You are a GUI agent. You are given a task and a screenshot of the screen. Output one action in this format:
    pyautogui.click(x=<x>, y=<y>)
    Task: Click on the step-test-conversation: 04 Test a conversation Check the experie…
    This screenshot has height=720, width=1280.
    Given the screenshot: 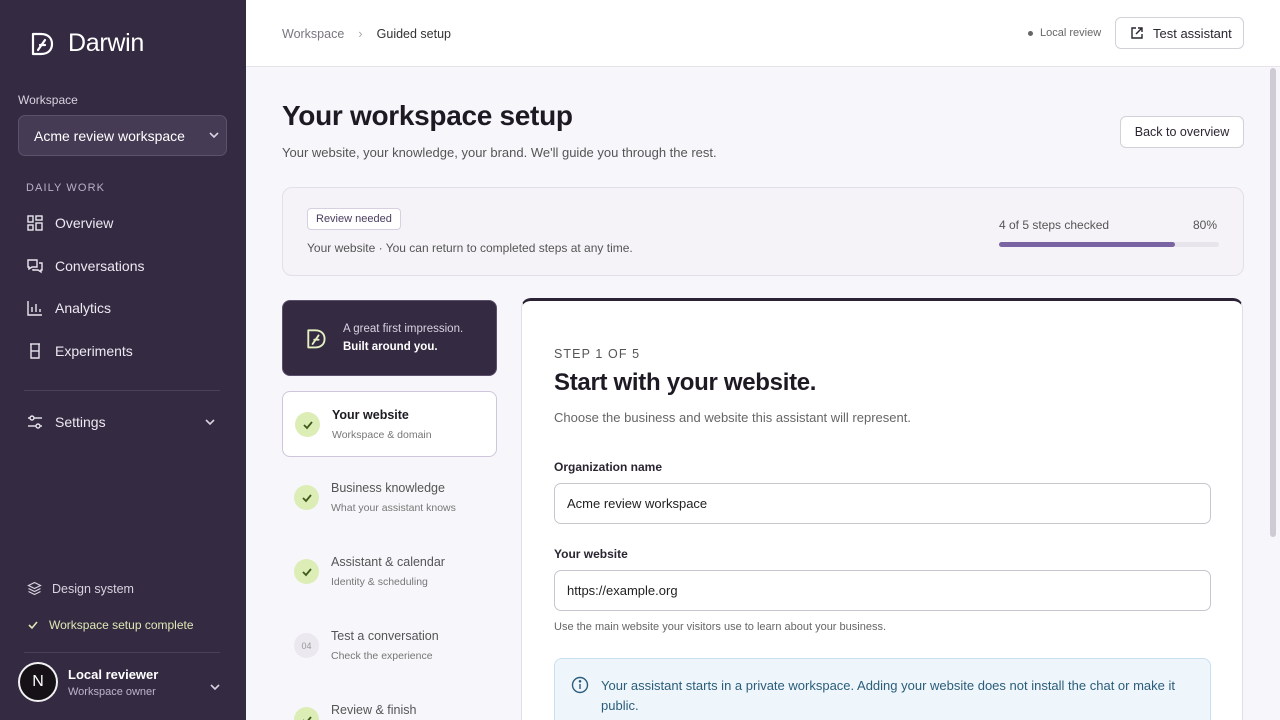 What is the action you would take?
    pyautogui.click(x=389, y=646)
    